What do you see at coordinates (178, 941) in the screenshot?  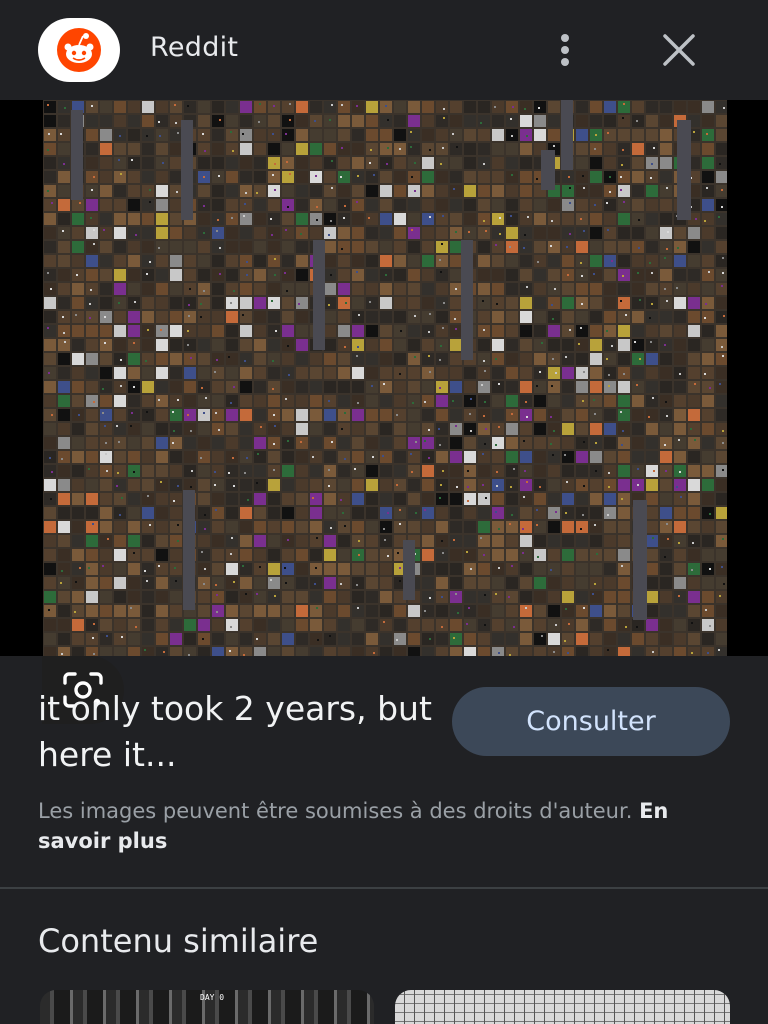 I see `similar-content-heading: Contenu similaire` at bounding box center [178, 941].